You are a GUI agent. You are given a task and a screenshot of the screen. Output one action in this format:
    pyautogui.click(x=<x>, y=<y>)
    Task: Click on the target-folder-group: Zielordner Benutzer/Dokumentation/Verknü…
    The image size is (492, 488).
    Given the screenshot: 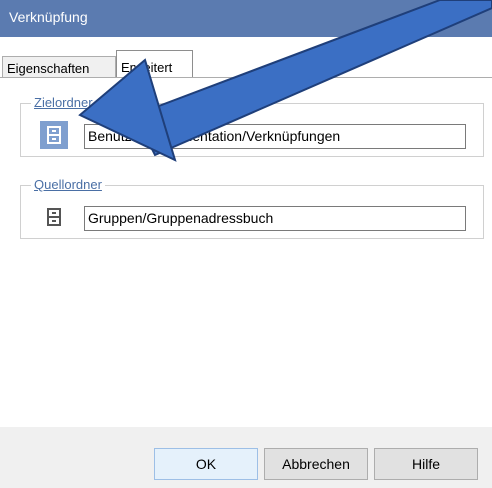 What is the action you would take?
    pyautogui.click(x=252, y=126)
    